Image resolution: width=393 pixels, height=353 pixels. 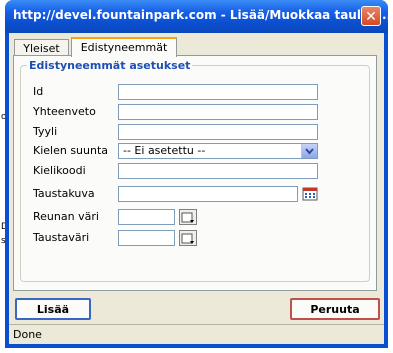 I want to click on border-color-picker-button, so click(x=188, y=217).